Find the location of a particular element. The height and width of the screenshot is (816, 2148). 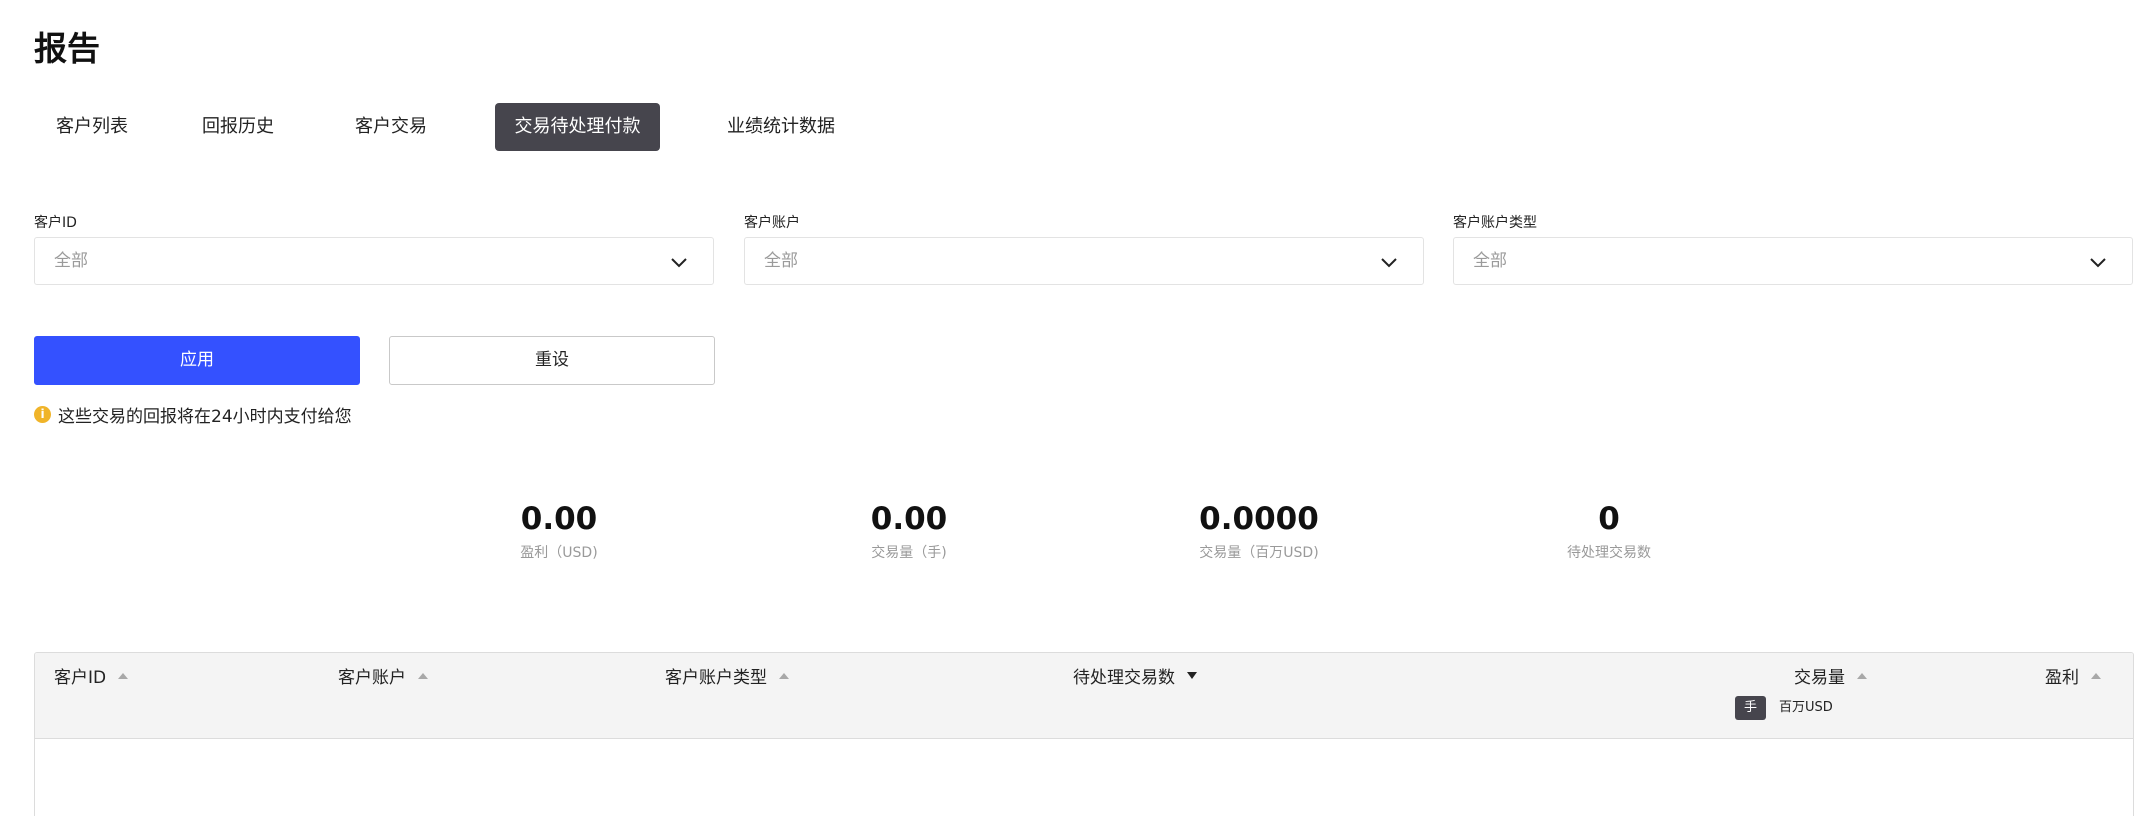

stat-profit: 0.00 盈利（USD) is located at coordinates (559, 531).